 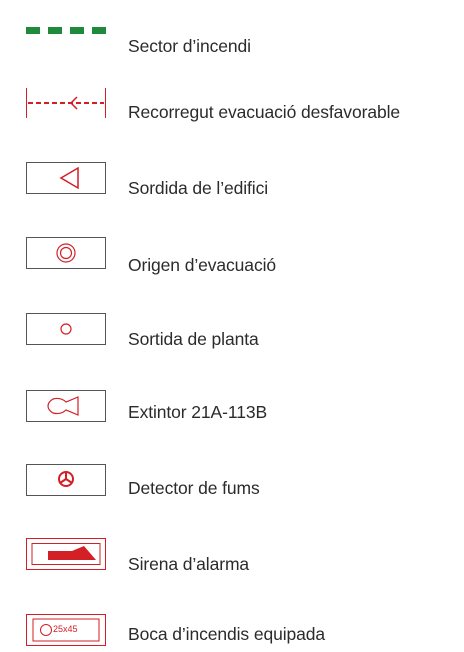 I want to click on legend-label: Sector d’incendi, so click(x=189, y=46).